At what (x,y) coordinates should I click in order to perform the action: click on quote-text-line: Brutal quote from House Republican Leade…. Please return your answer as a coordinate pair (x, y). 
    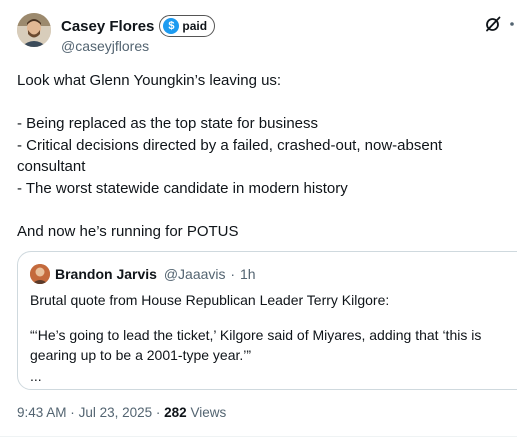
    Looking at the image, I should click on (210, 300).